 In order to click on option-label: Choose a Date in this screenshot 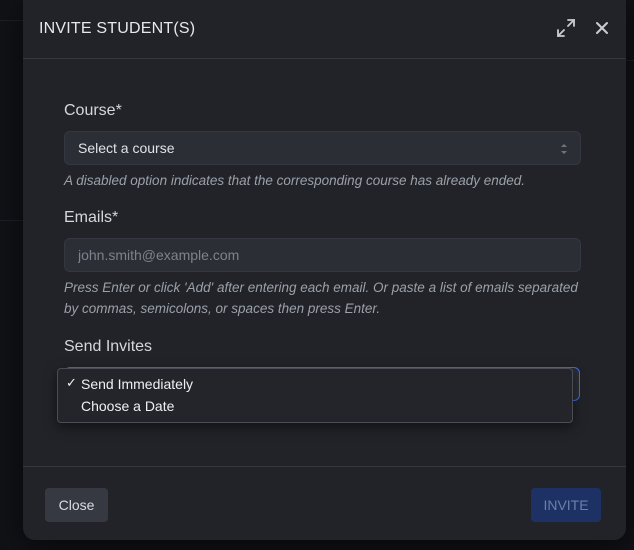, I will do `click(128, 406)`.